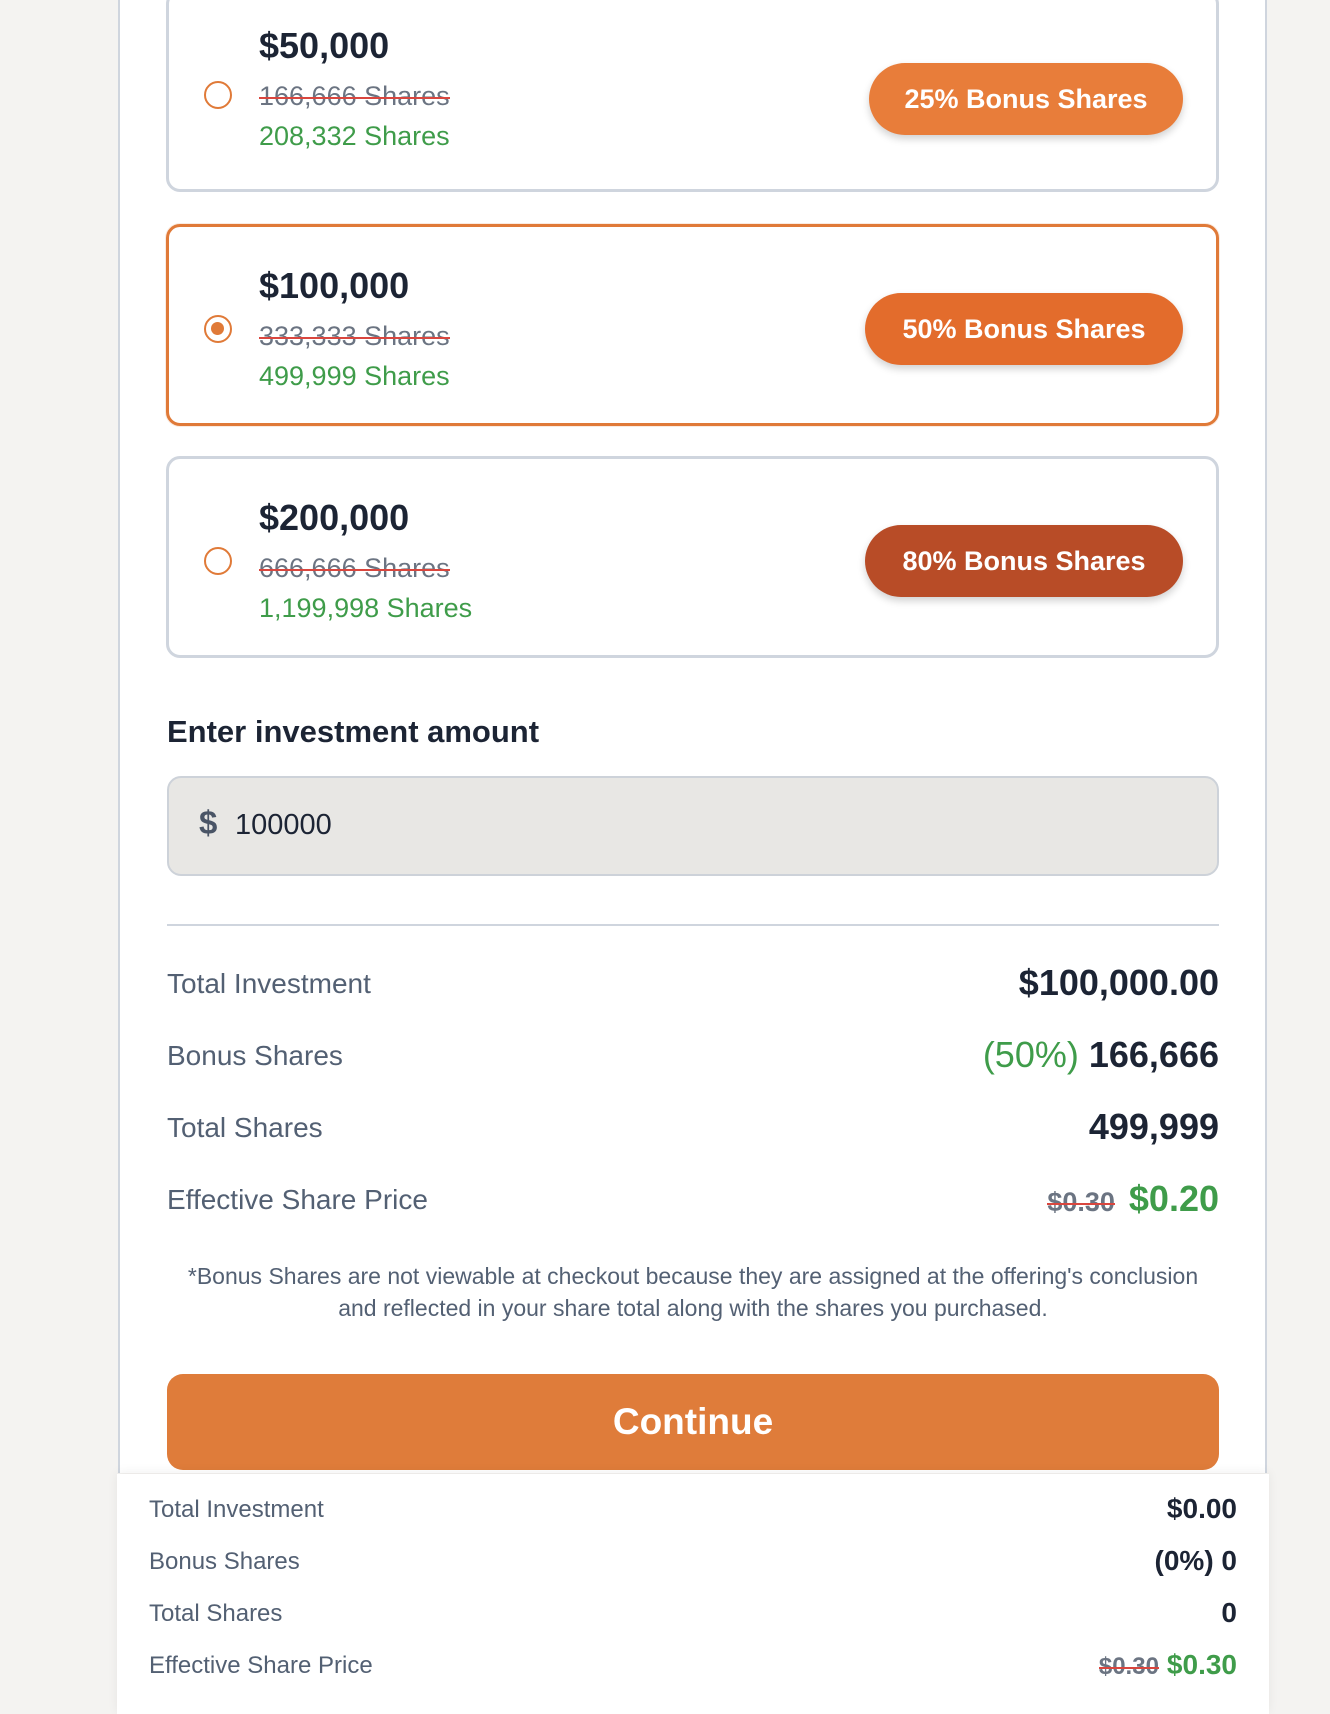 The image size is (1330, 1714). I want to click on tier-bonus-total-shares: 499,999 Shares, so click(354, 376).